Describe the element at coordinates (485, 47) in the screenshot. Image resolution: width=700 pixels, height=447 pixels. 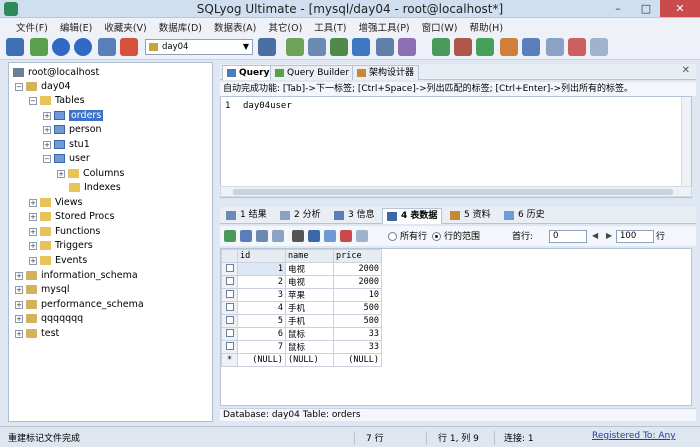
I see `table-diagnostics-icon` at that location.